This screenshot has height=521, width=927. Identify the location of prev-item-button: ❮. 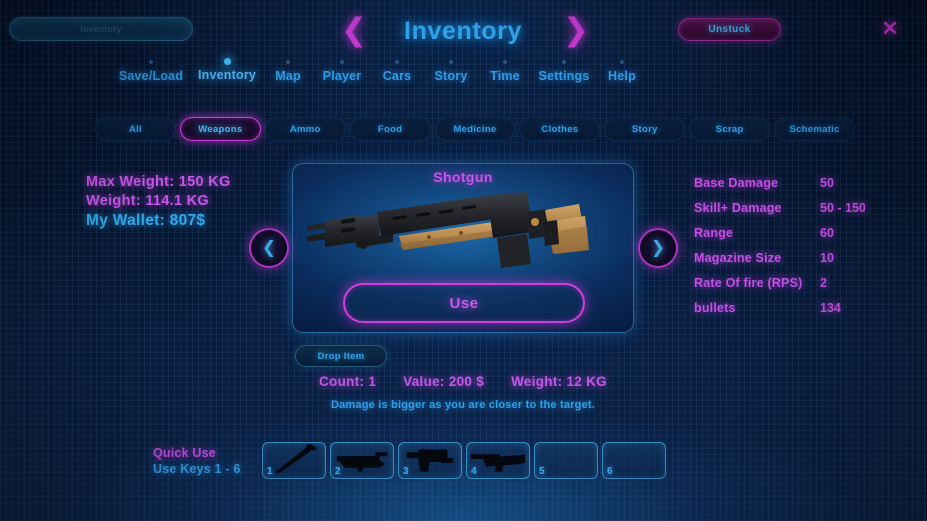
(269, 248).